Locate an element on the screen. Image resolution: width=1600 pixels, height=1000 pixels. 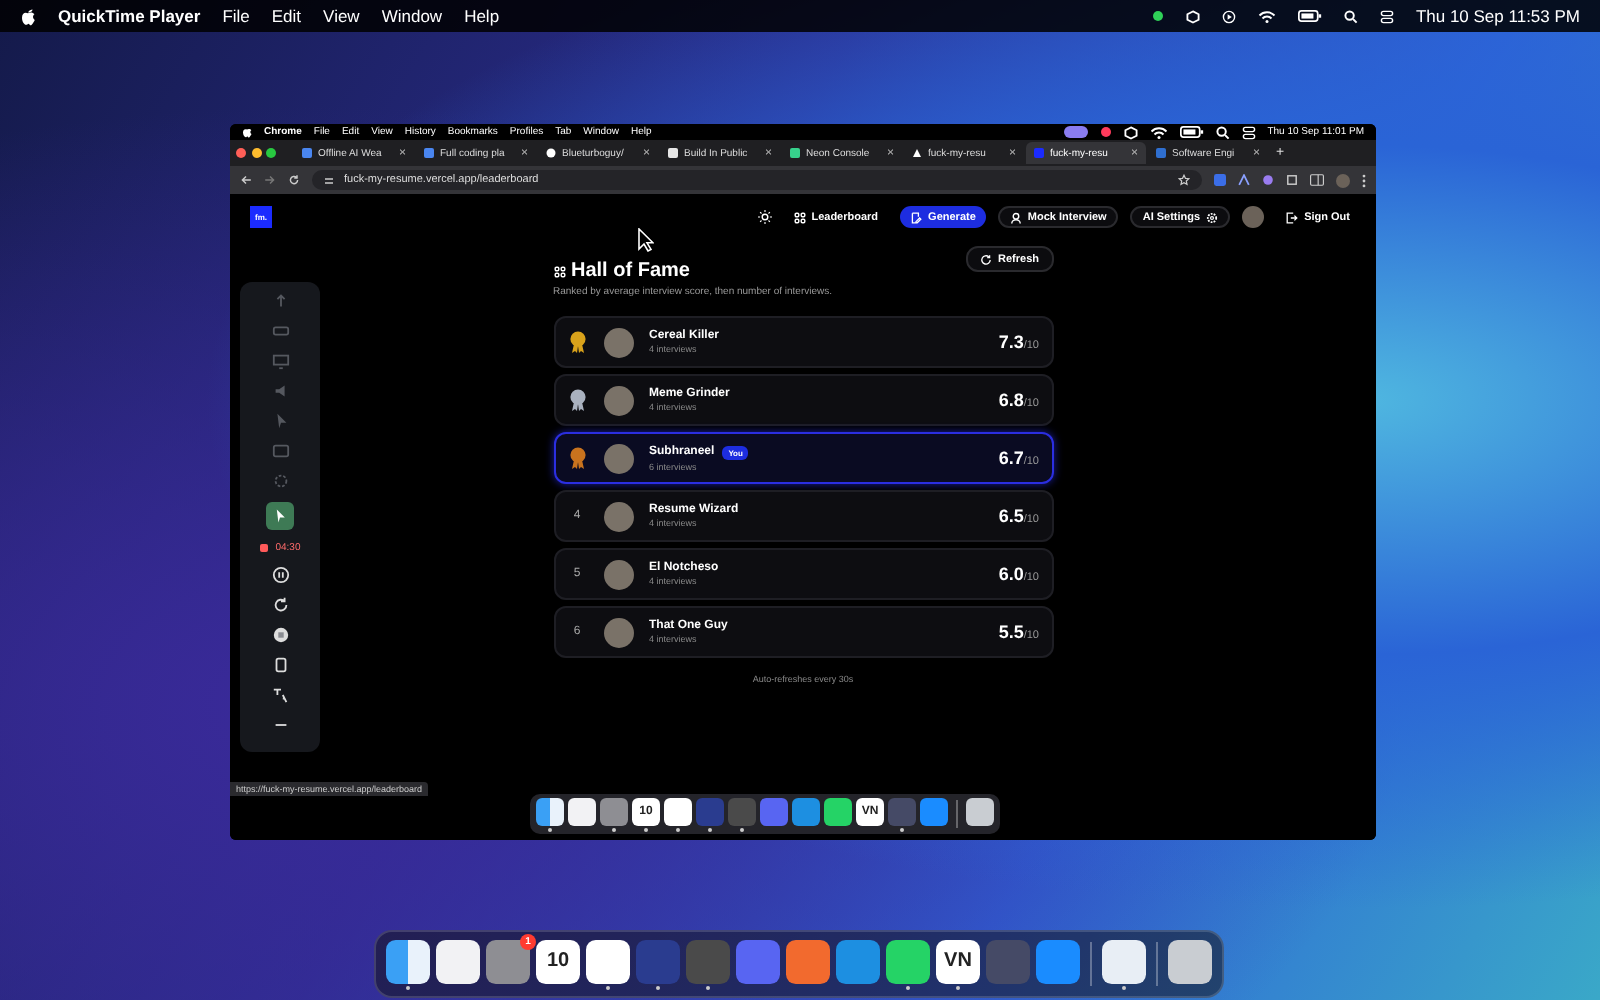
menu-item: Window is located at coordinates (412, 16).